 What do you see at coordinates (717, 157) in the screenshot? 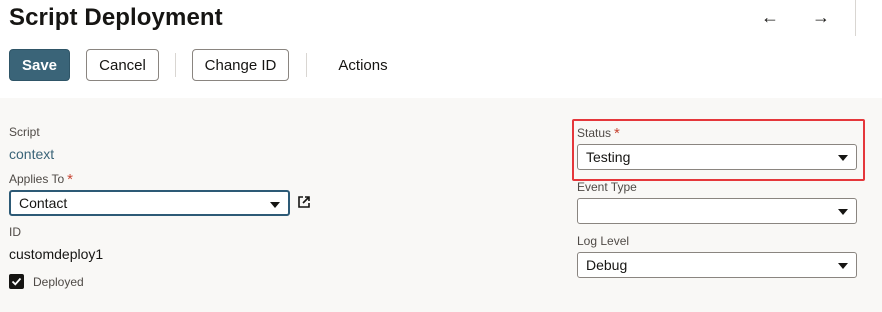
I see `status-select: Testing` at bounding box center [717, 157].